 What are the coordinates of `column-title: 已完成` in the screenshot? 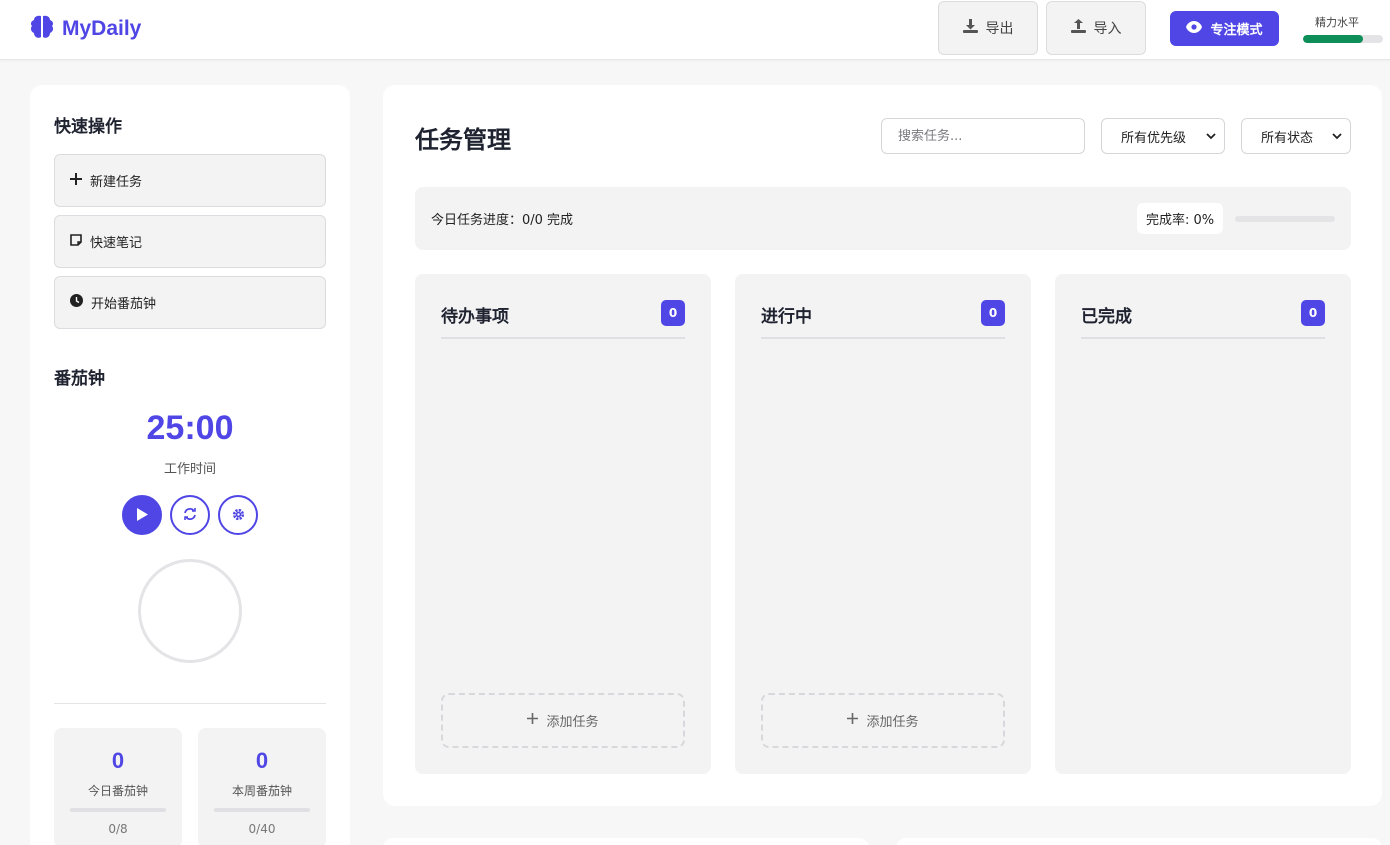 It's located at (1106, 317).